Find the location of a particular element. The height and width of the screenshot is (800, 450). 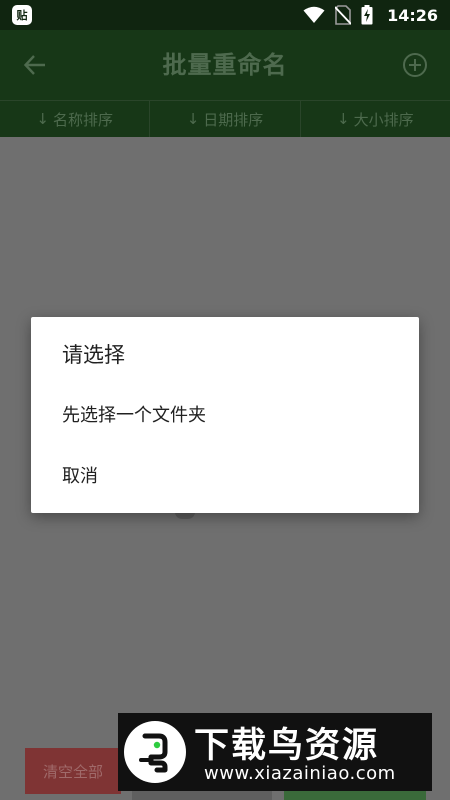

sort-by-size-tab: ↓ 大小排序 is located at coordinates (375, 119).